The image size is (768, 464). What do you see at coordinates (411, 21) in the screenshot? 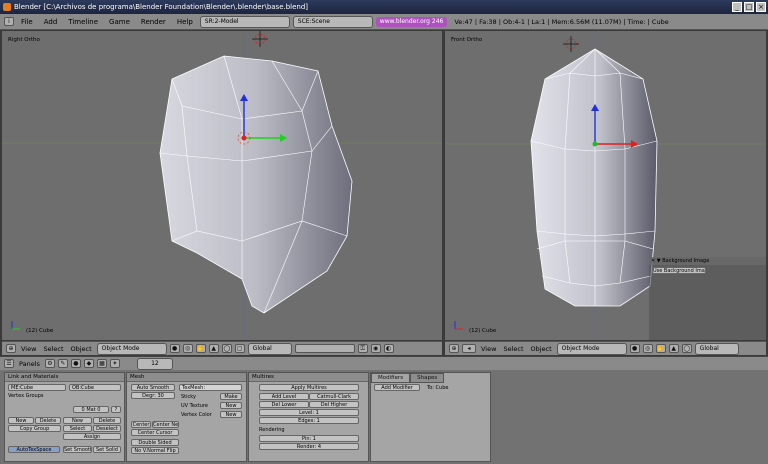
I see `website-link: www.blender.org 246` at bounding box center [411, 21].